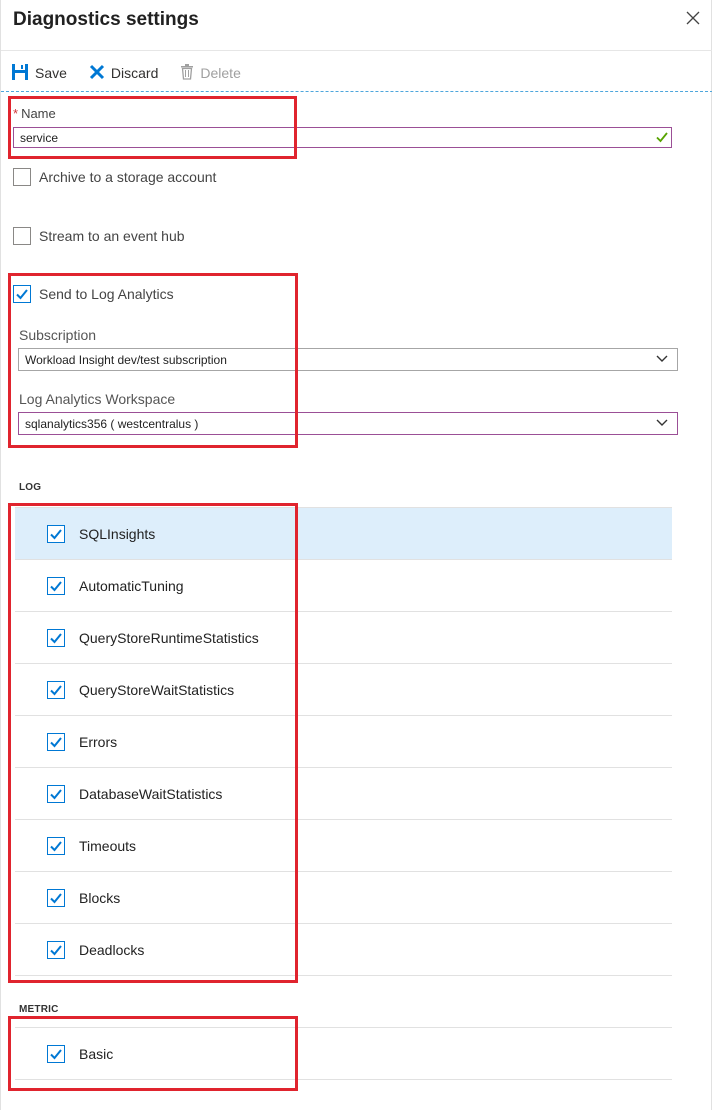 The height and width of the screenshot is (1110, 712). What do you see at coordinates (22, 236) in the screenshot?
I see `stream-checkbox` at bounding box center [22, 236].